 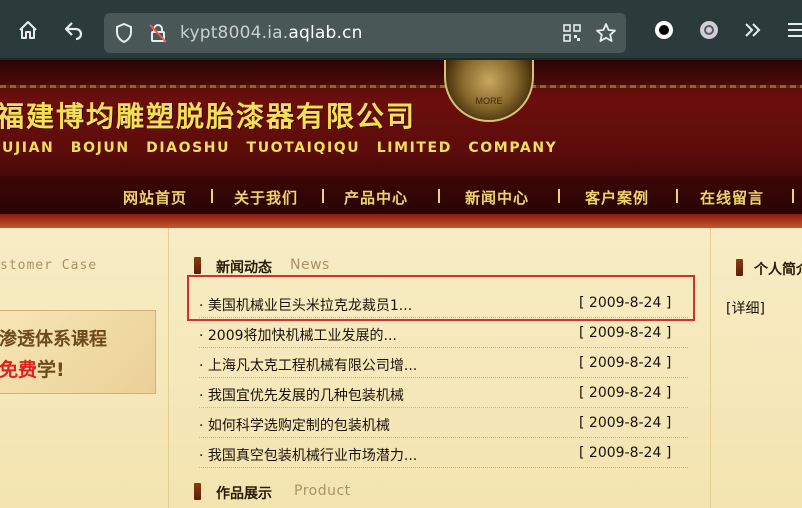 What do you see at coordinates (572, 33) in the screenshot?
I see `qr-code-icon` at bounding box center [572, 33].